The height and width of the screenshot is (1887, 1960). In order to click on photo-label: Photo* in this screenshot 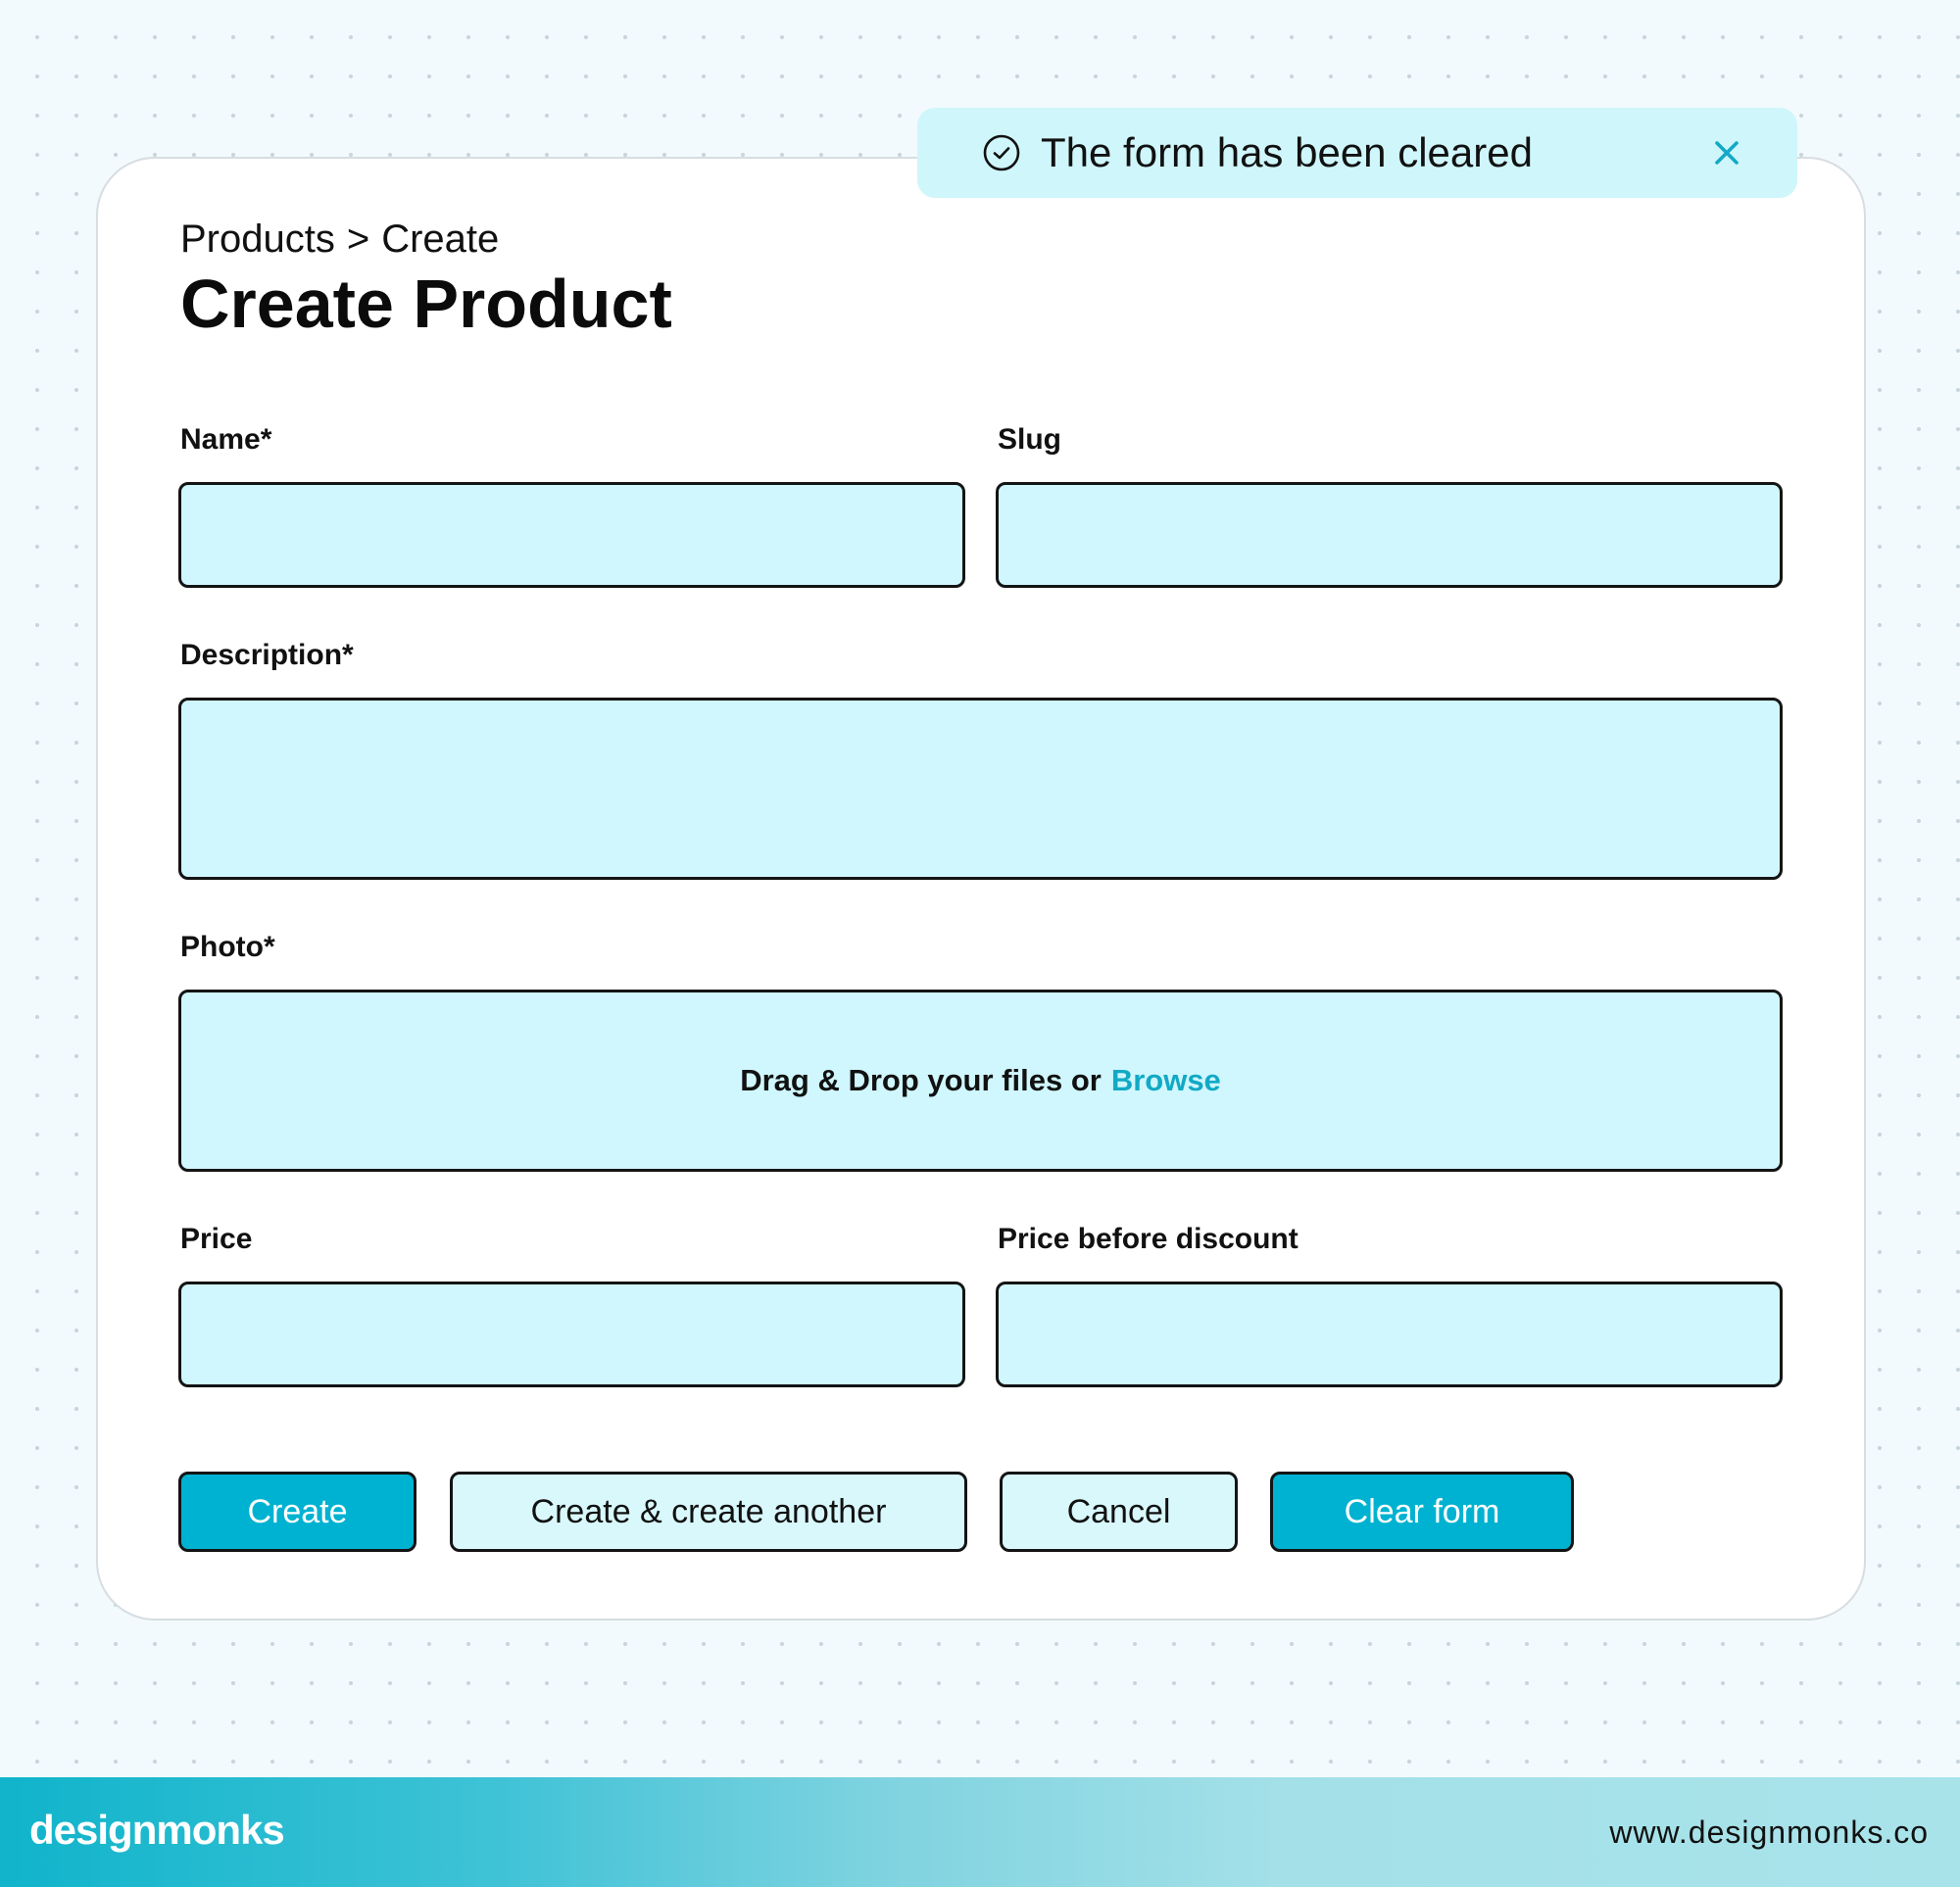, I will do `click(227, 947)`.